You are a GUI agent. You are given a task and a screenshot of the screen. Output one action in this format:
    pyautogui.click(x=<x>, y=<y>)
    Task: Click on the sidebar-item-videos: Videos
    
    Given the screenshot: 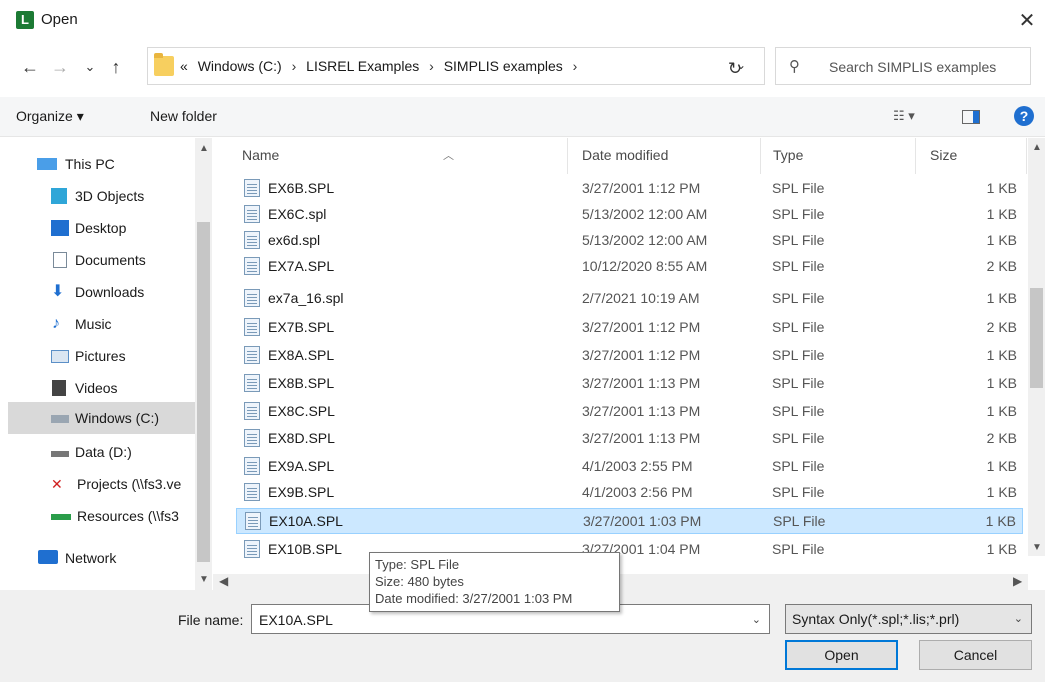 What is the action you would take?
    pyautogui.click(x=97, y=388)
    